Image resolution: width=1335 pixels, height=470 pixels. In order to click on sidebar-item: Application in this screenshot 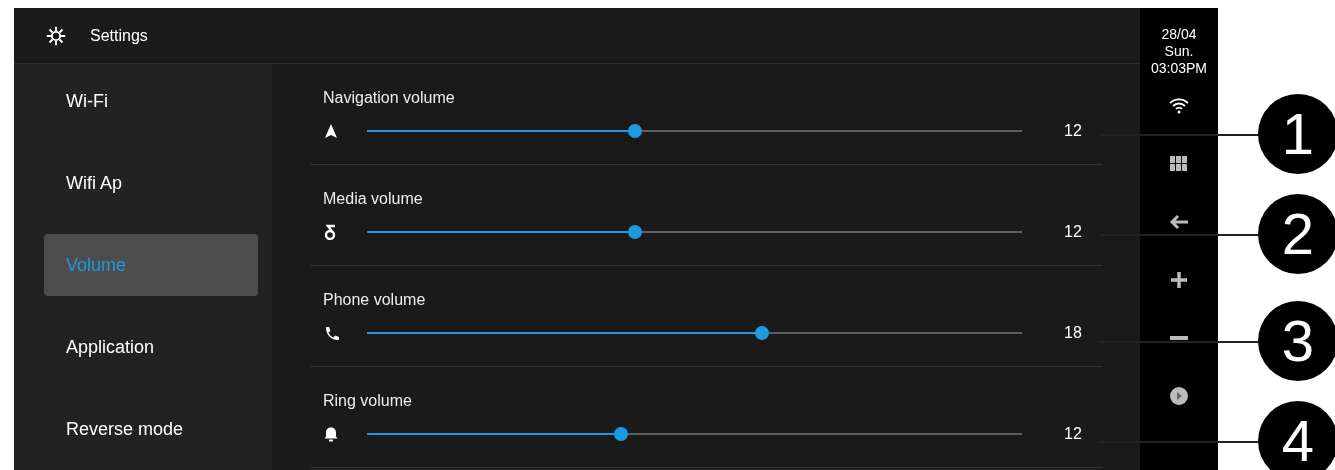, I will do `click(151, 347)`.